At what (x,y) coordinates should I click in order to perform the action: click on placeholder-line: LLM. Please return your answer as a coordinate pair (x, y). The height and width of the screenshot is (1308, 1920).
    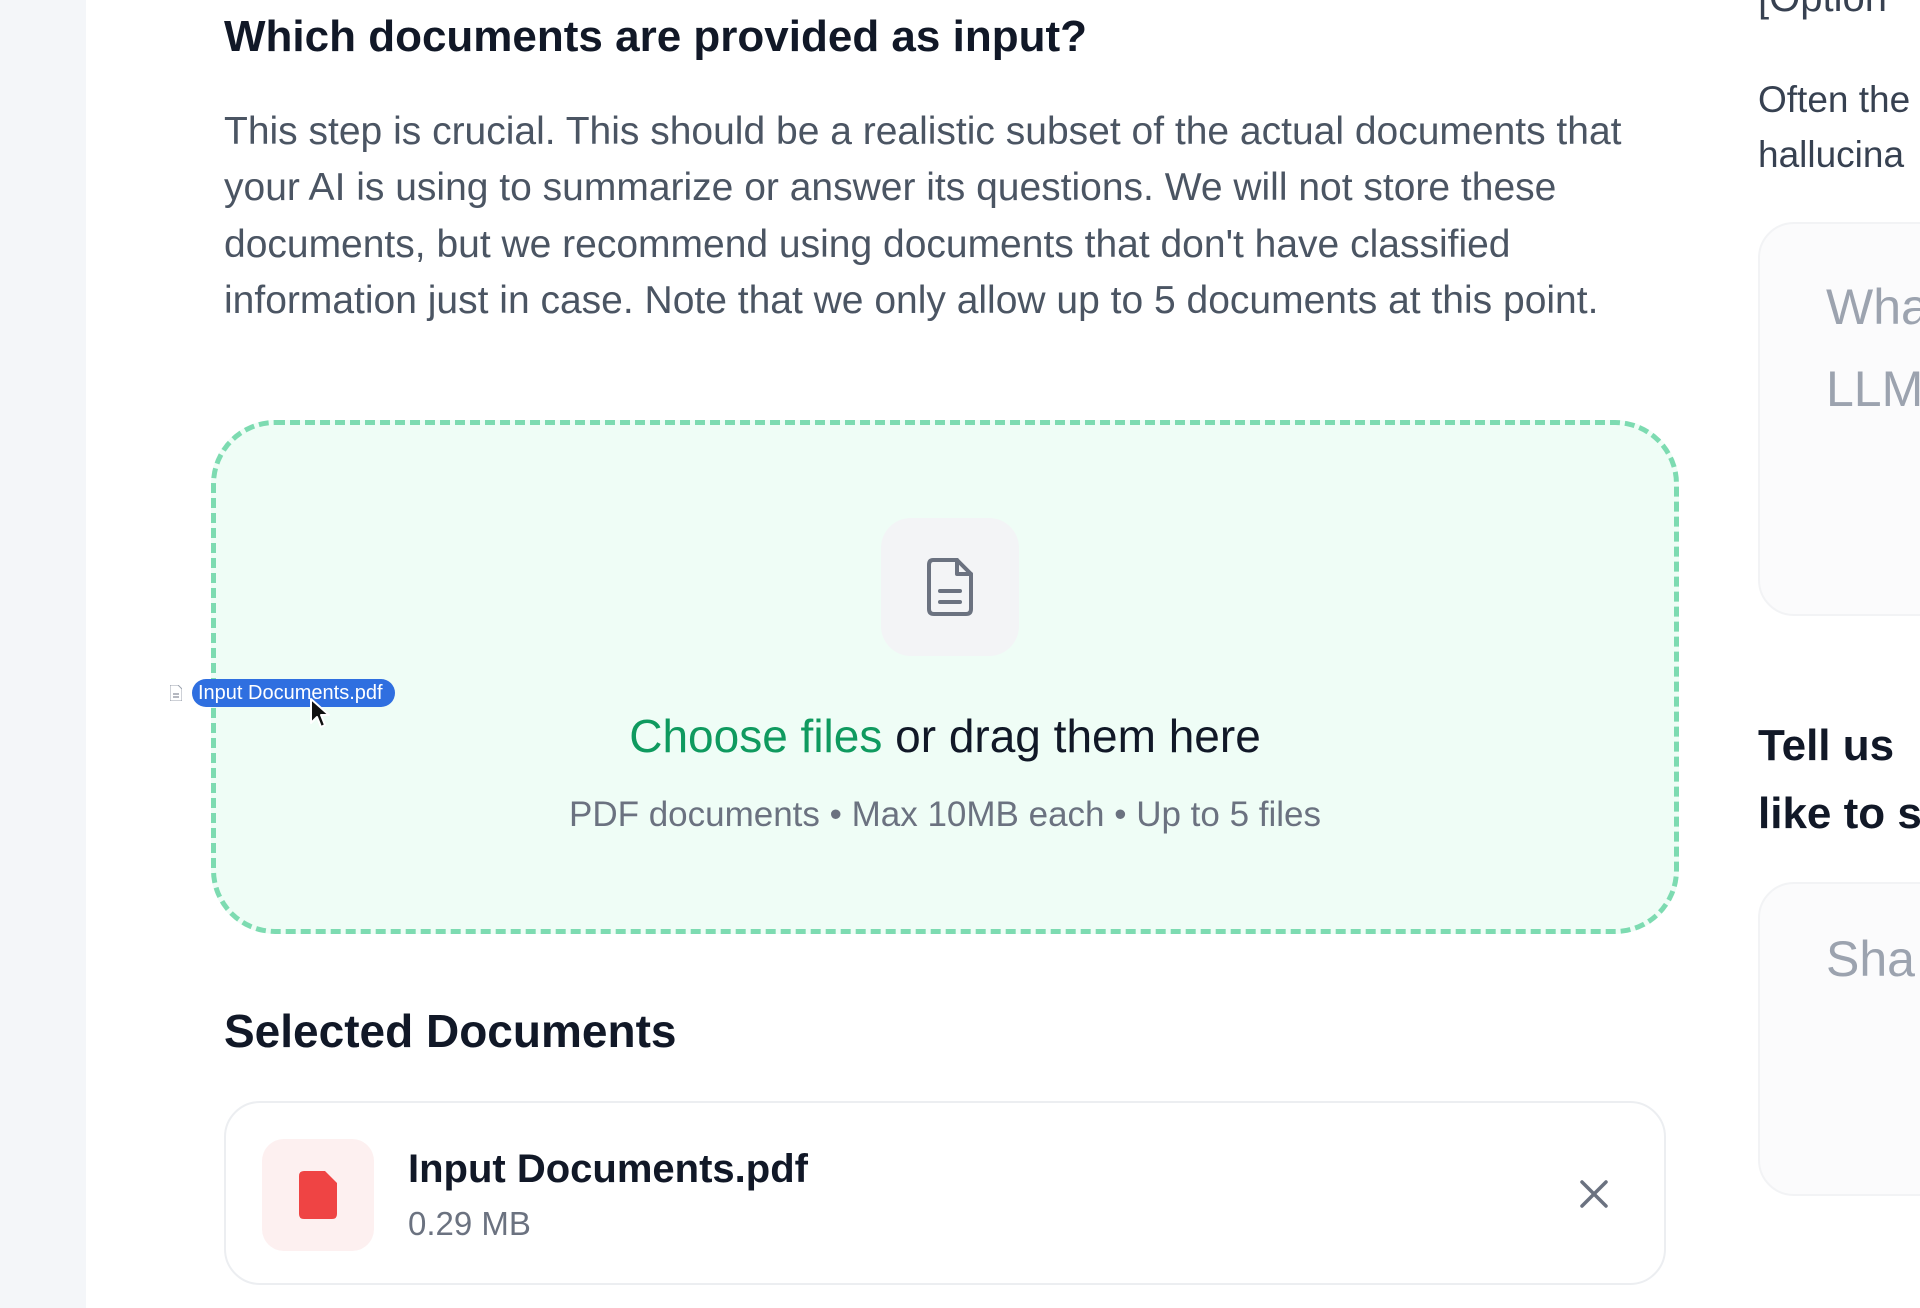
    Looking at the image, I should click on (1873, 389).